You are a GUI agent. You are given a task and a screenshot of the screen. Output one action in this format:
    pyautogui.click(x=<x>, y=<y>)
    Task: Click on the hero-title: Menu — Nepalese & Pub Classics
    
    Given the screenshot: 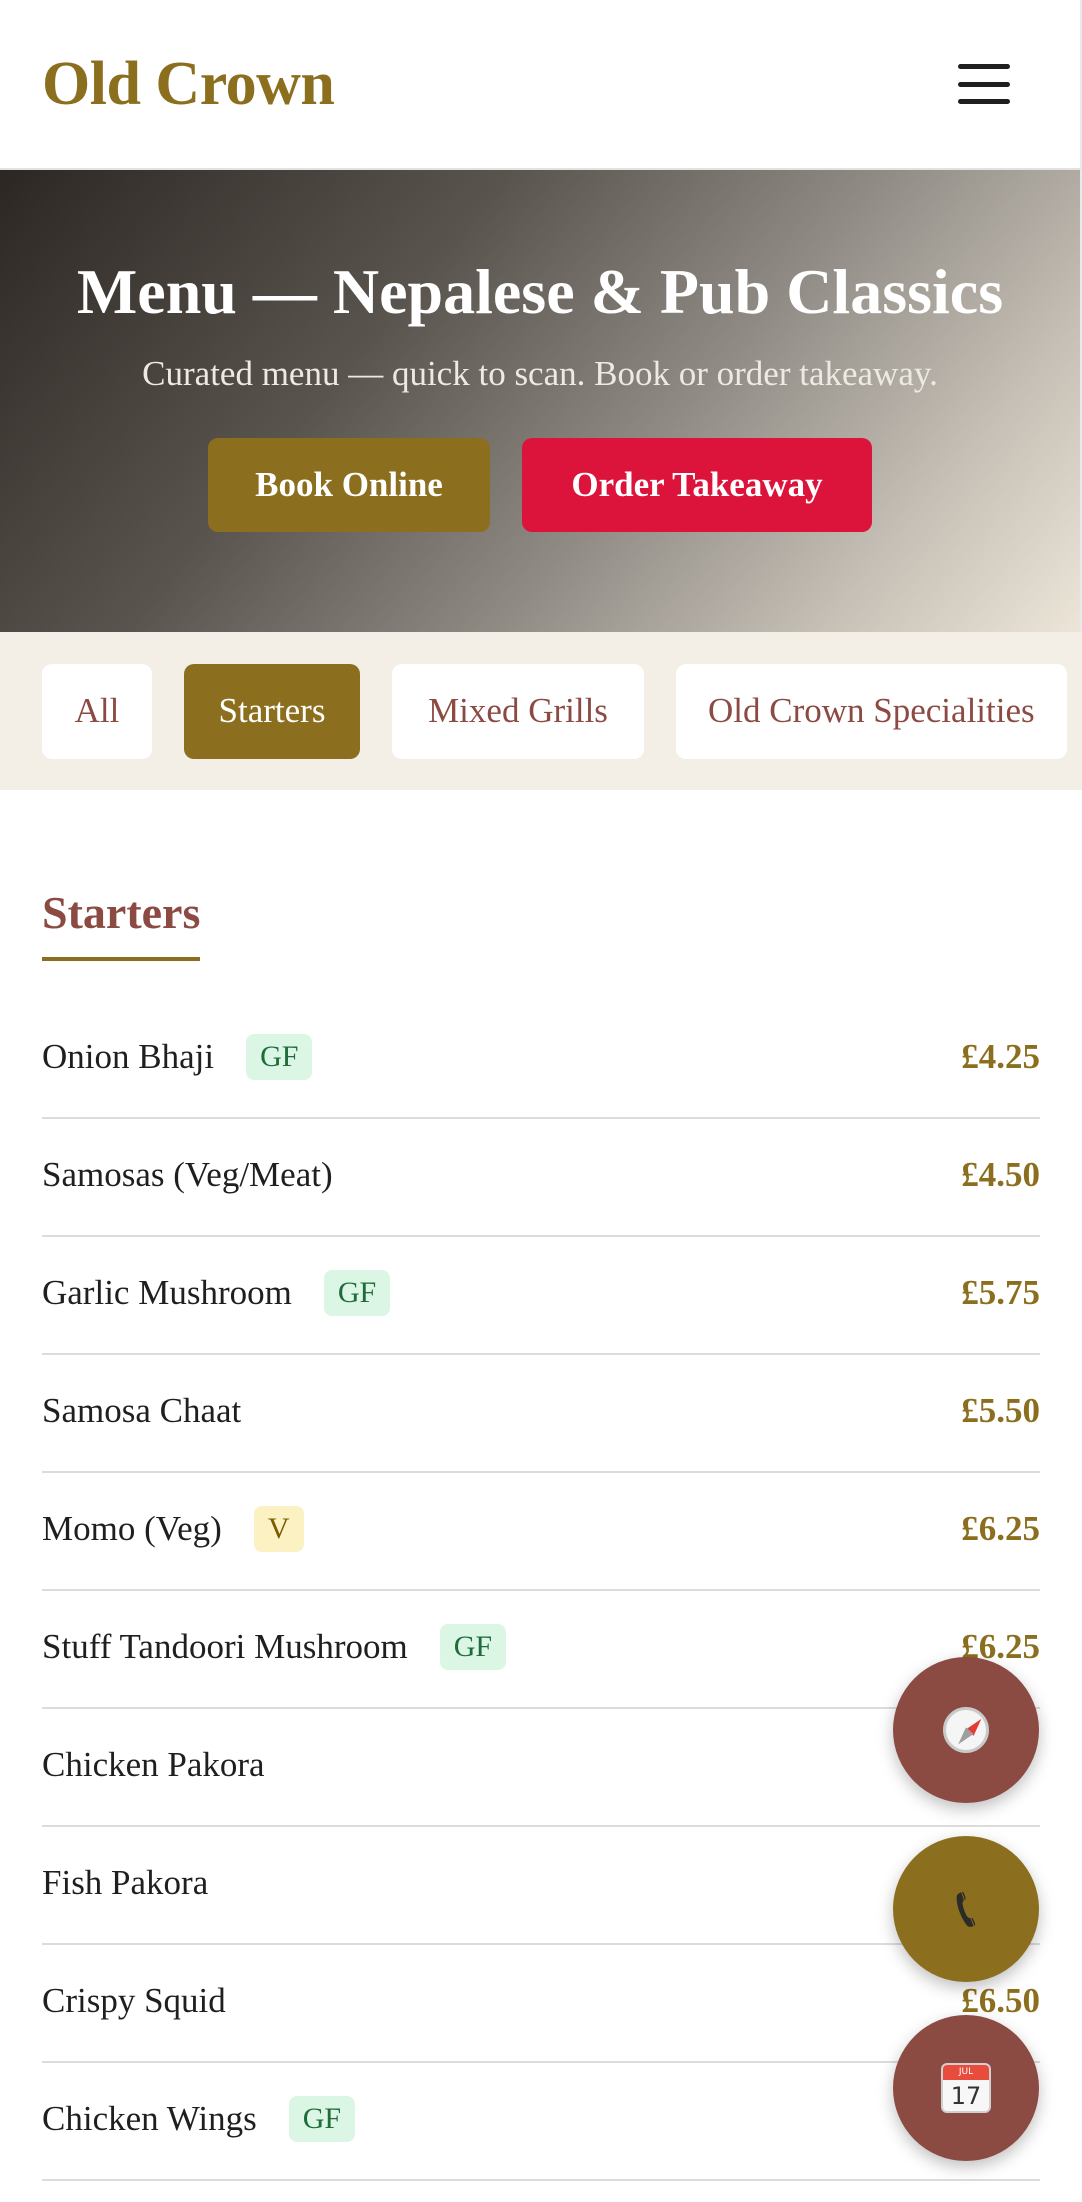 What is the action you would take?
    pyautogui.click(x=540, y=291)
    